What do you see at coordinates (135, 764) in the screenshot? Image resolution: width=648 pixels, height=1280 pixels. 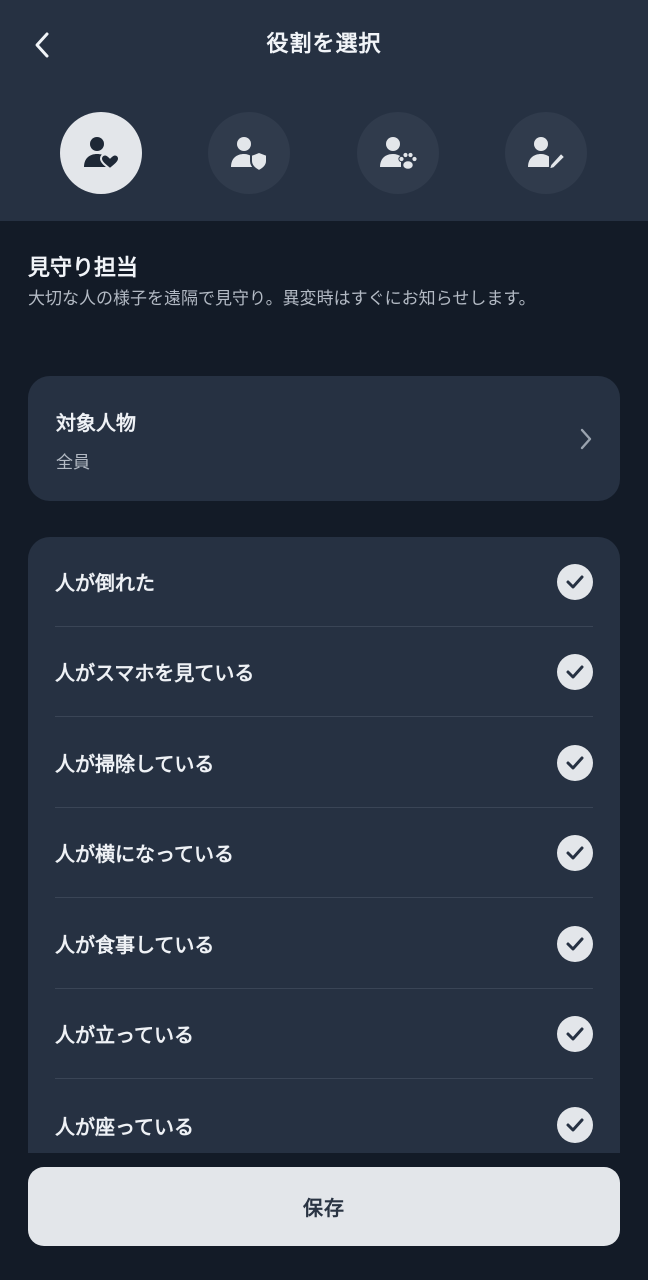 I see `event-label: 人が掃除している` at bounding box center [135, 764].